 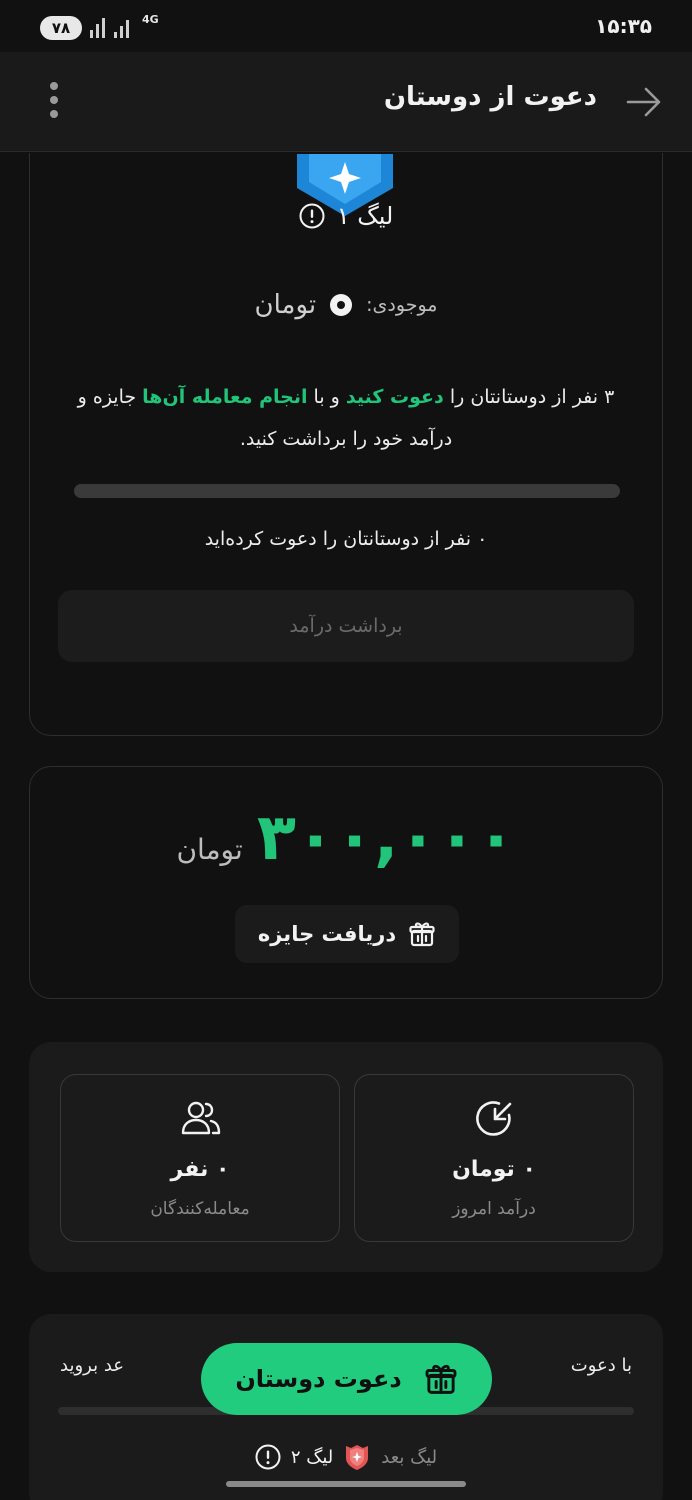 I want to click on stats-card: ۰ نفر معامله‌کنندگان ۰ تومان درآمد امروز, so click(x=346, y=1157).